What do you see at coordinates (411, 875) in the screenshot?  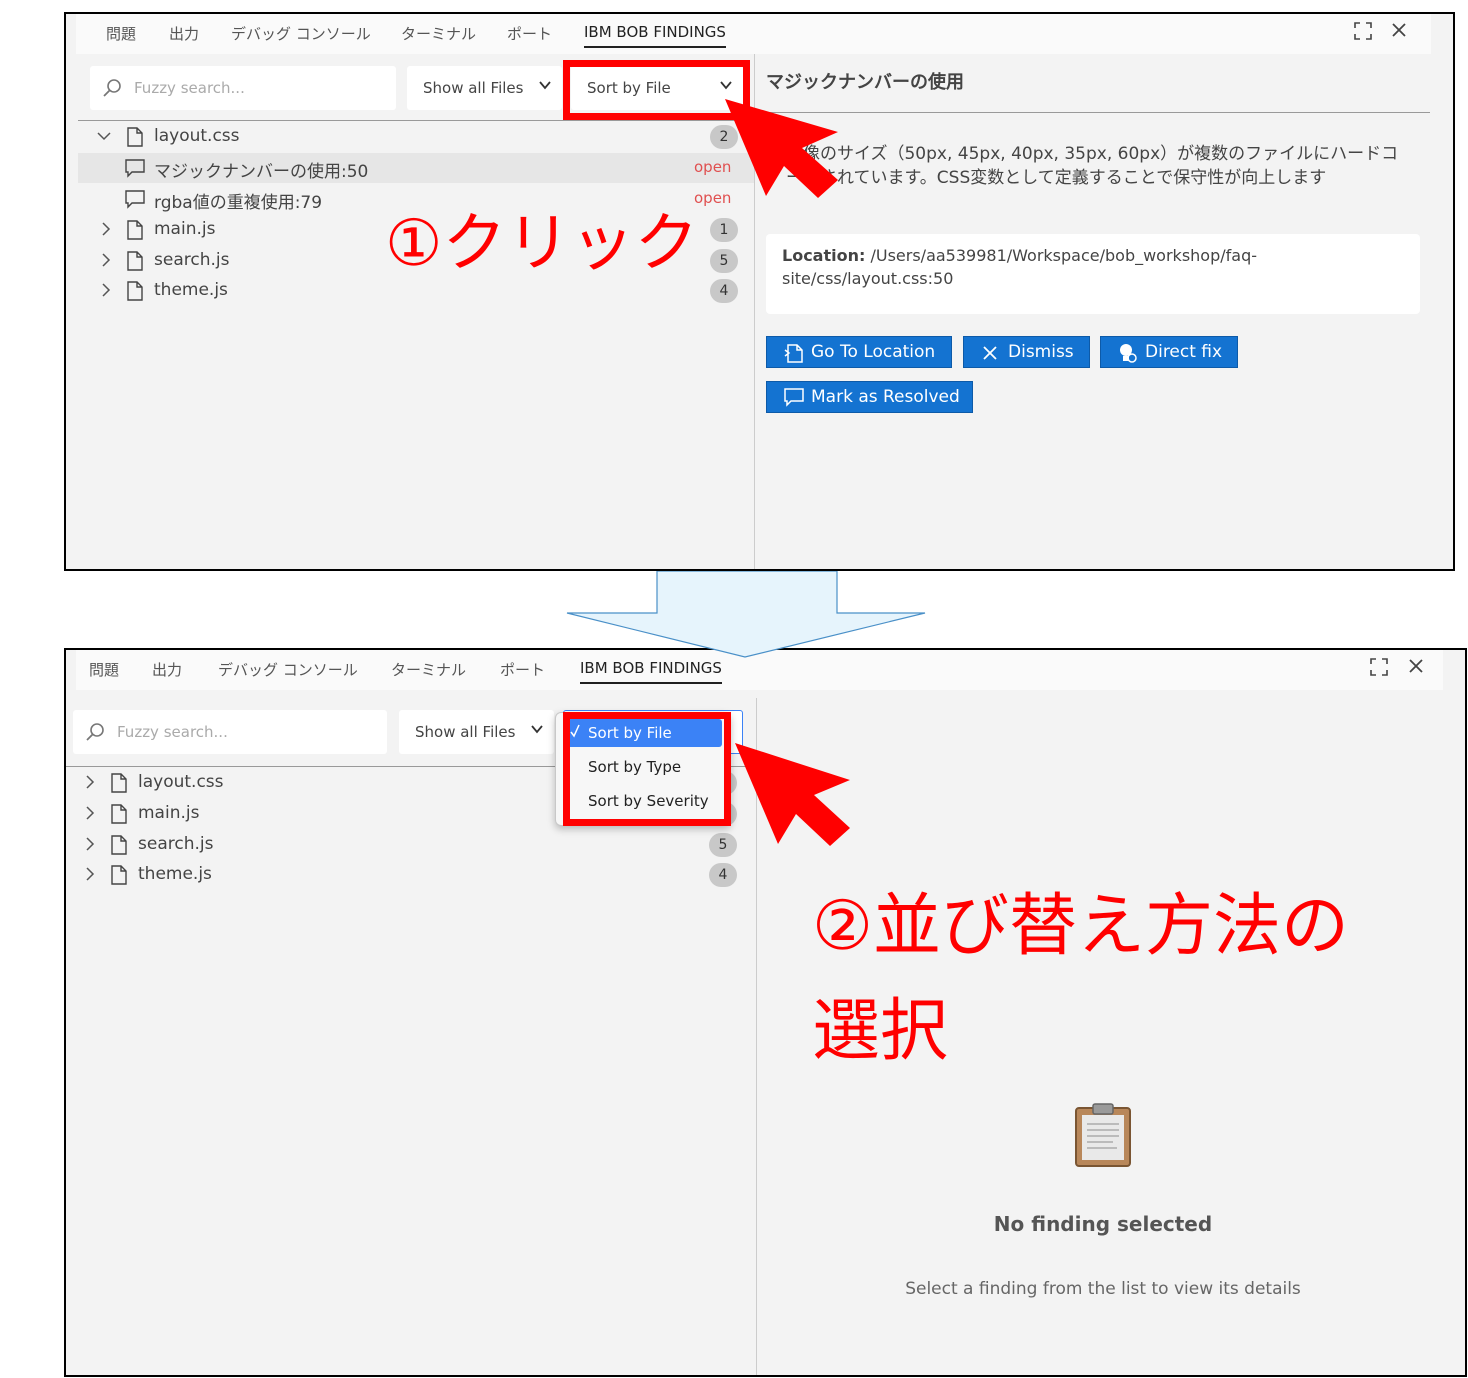 I see `tree-file-theme-js: theme.js 4` at bounding box center [411, 875].